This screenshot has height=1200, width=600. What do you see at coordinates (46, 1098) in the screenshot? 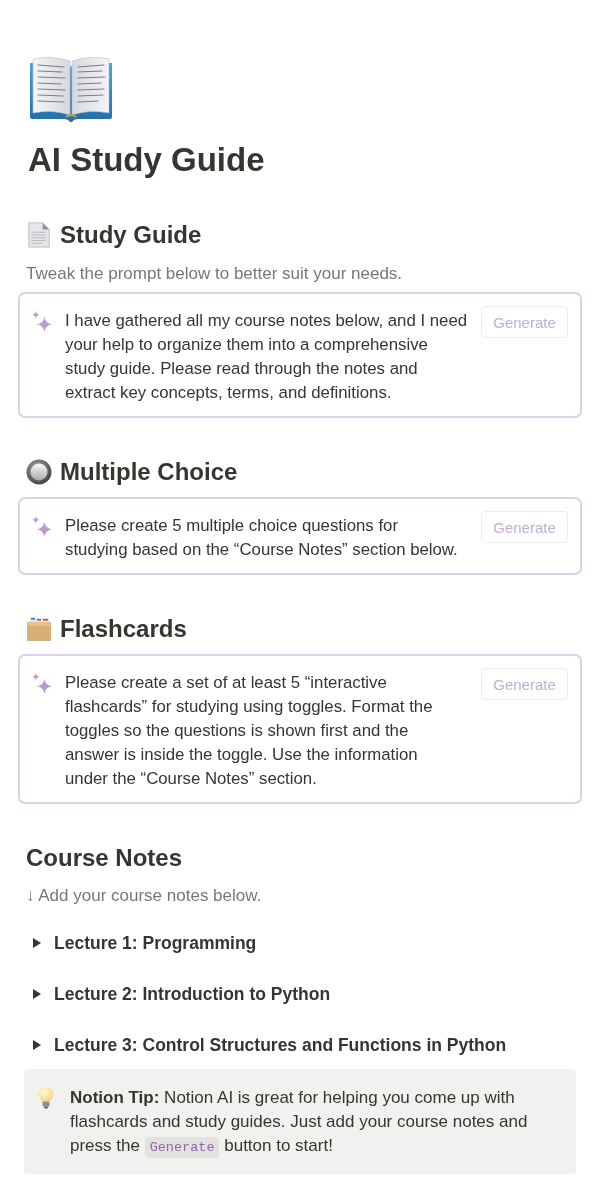
I see `light-bulb-icon` at bounding box center [46, 1098].